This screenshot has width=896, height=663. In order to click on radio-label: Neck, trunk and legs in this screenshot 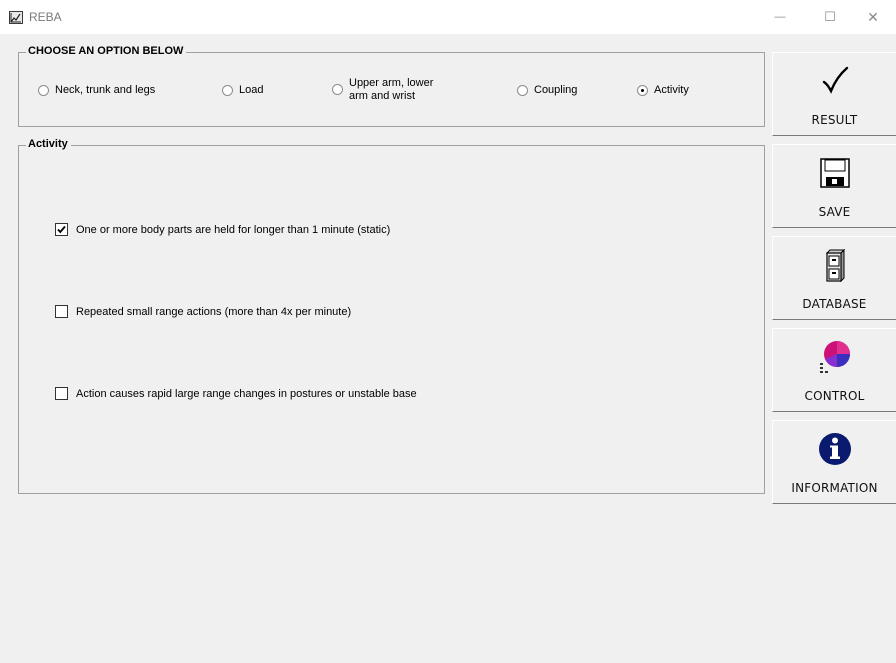, I will do `click(105, 90)`.